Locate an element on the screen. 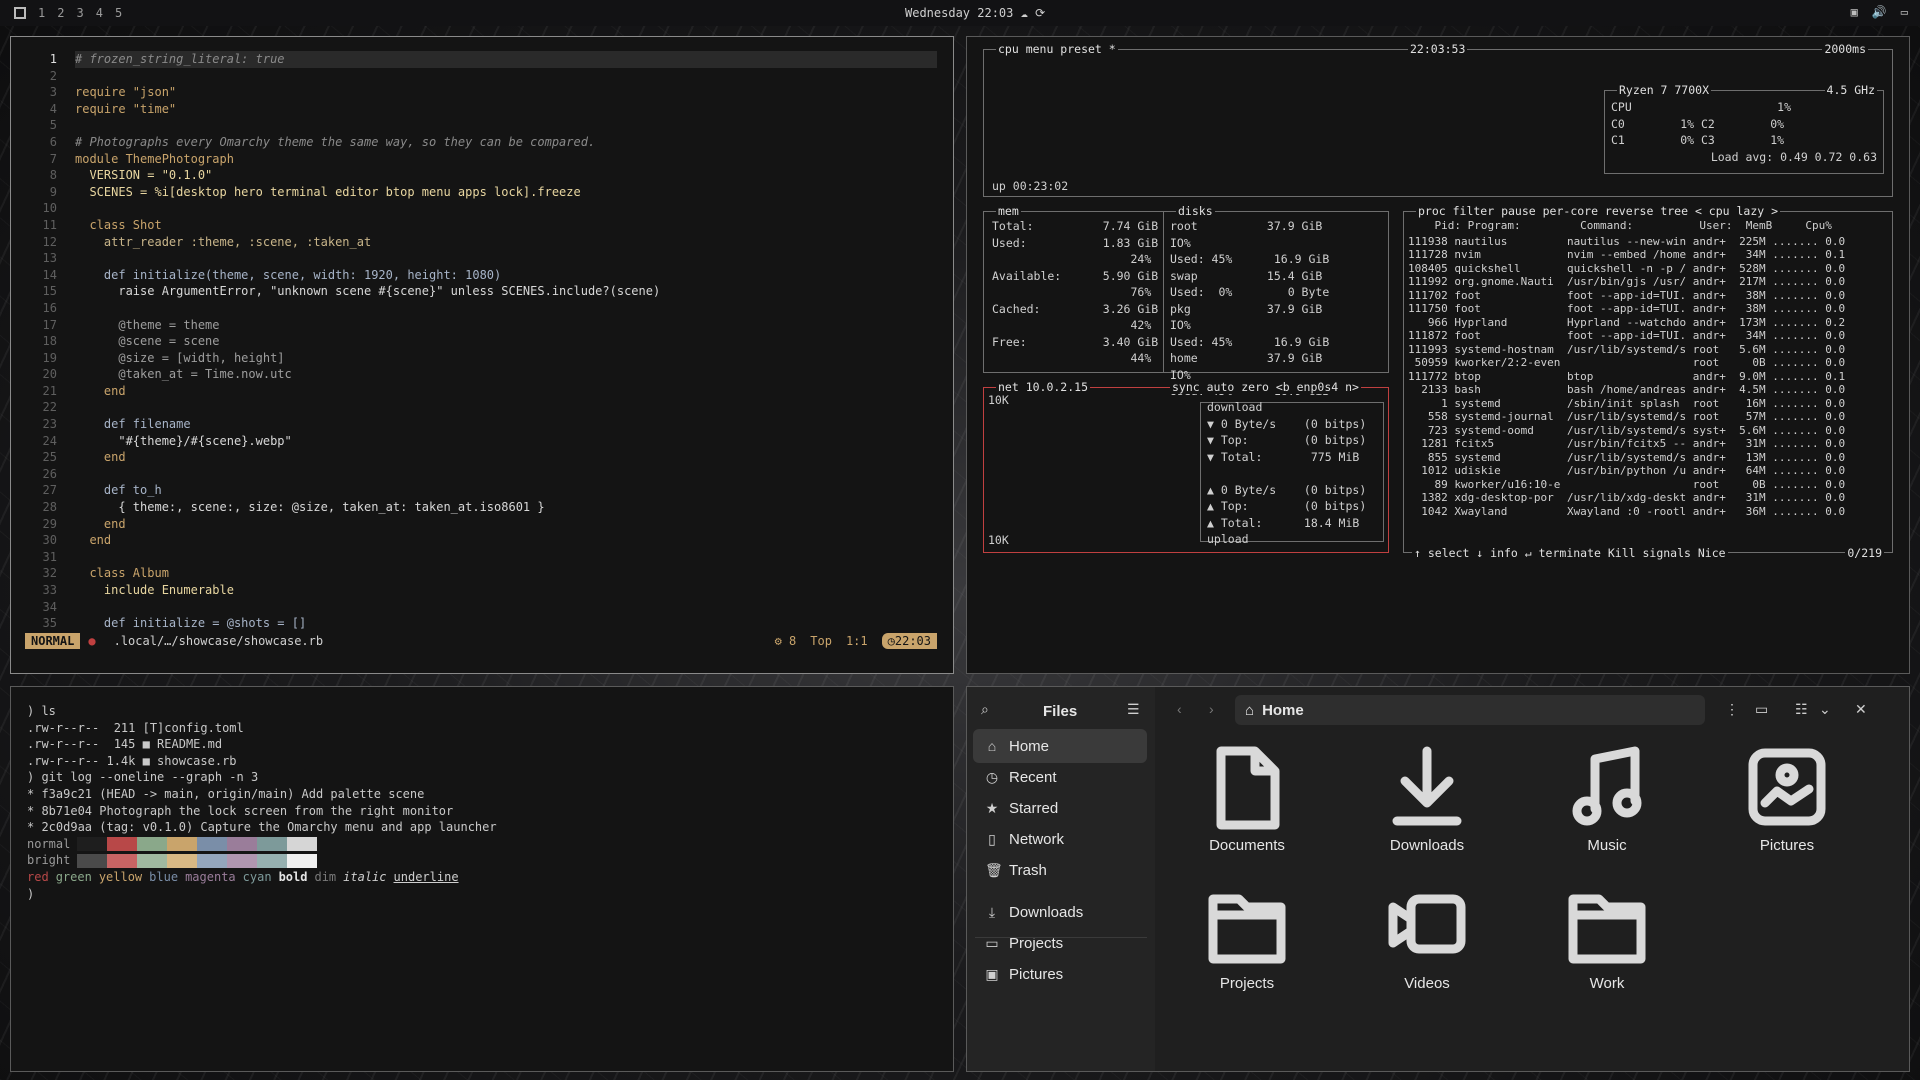  file-item-music: Music is located at coordinates (1607, 799).